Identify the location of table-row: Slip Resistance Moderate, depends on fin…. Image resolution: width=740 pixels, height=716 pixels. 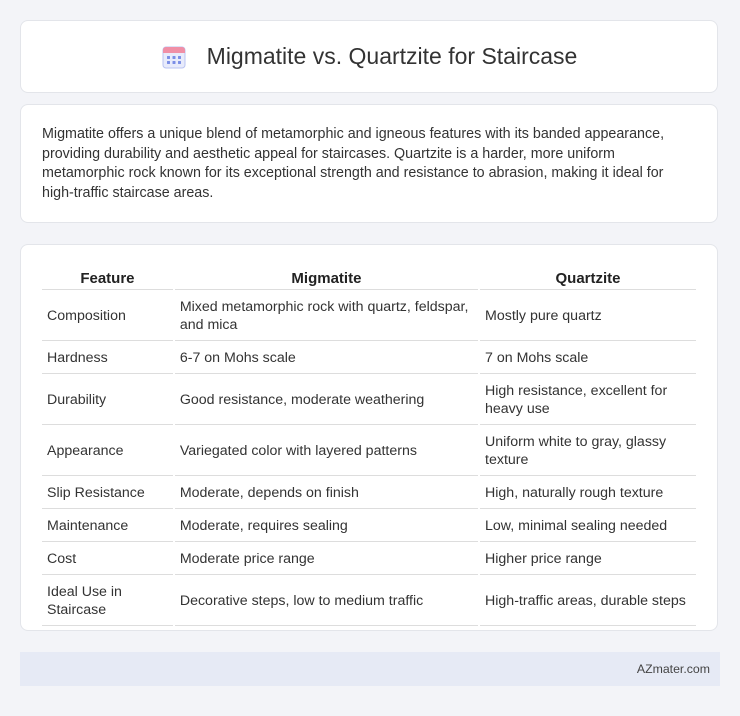
(369, 493).